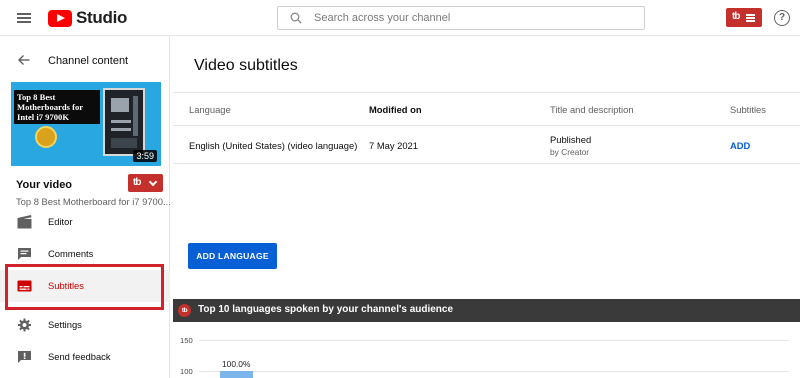  I want to click on top-bar: Studio tb ?, so click(400, 18).